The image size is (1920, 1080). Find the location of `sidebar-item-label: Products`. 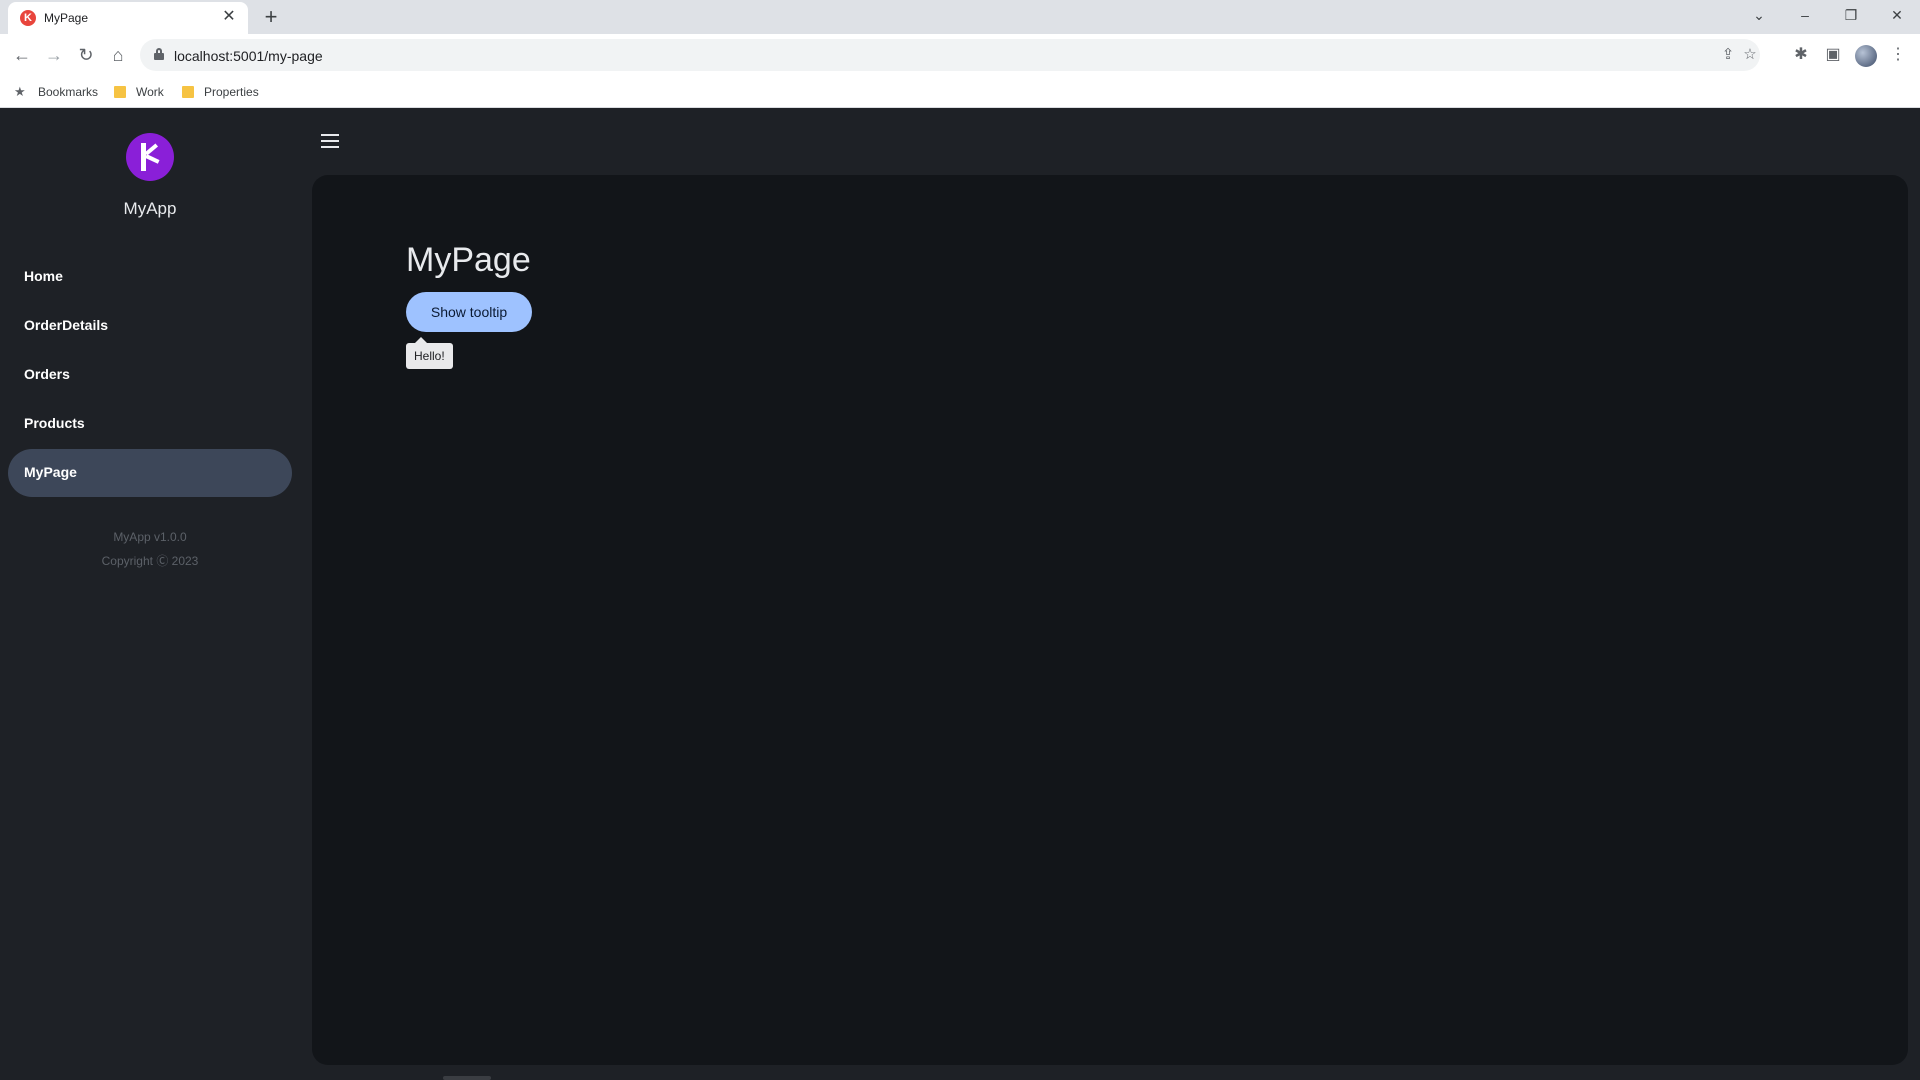

sidebar-item-label: Products is located at coordinates (54, 423).